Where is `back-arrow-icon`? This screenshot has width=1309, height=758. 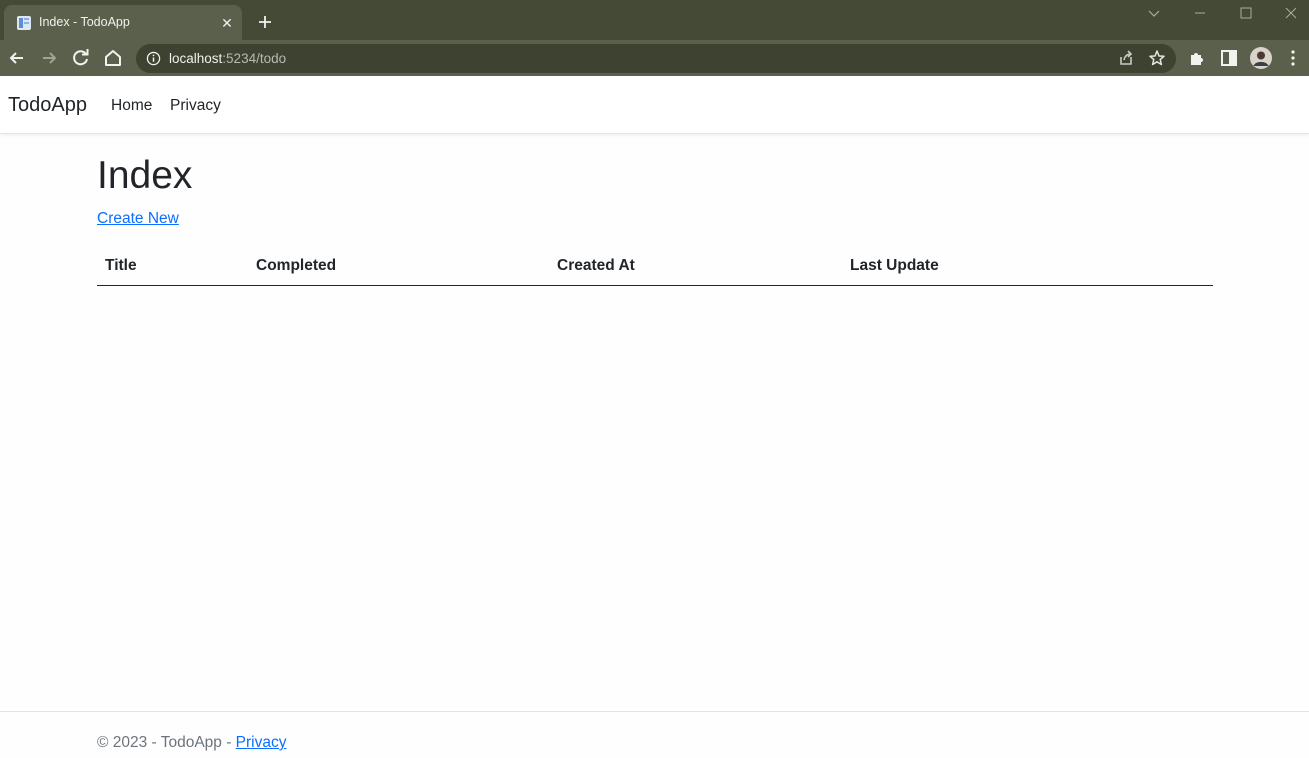
back-arrow-icon is located at coordinates (17, 58).